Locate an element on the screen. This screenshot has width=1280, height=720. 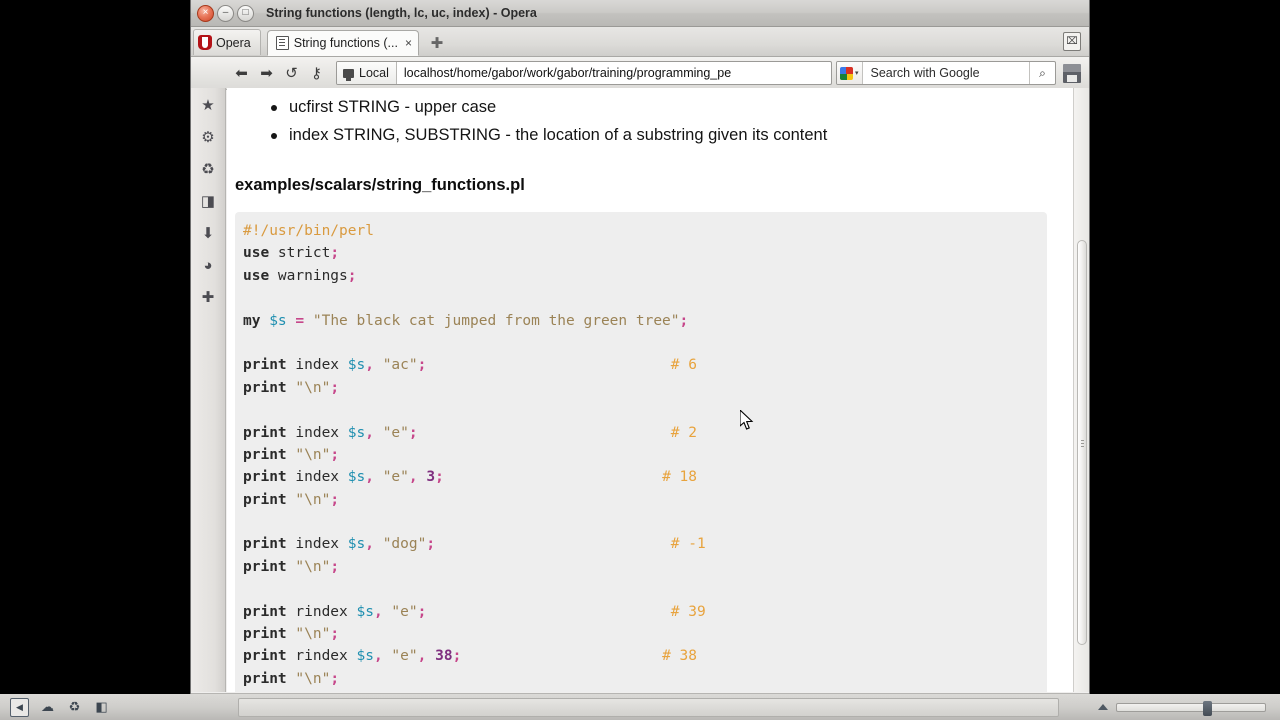
page-vertical-scrollbar is located at coordinates (1081, 390).